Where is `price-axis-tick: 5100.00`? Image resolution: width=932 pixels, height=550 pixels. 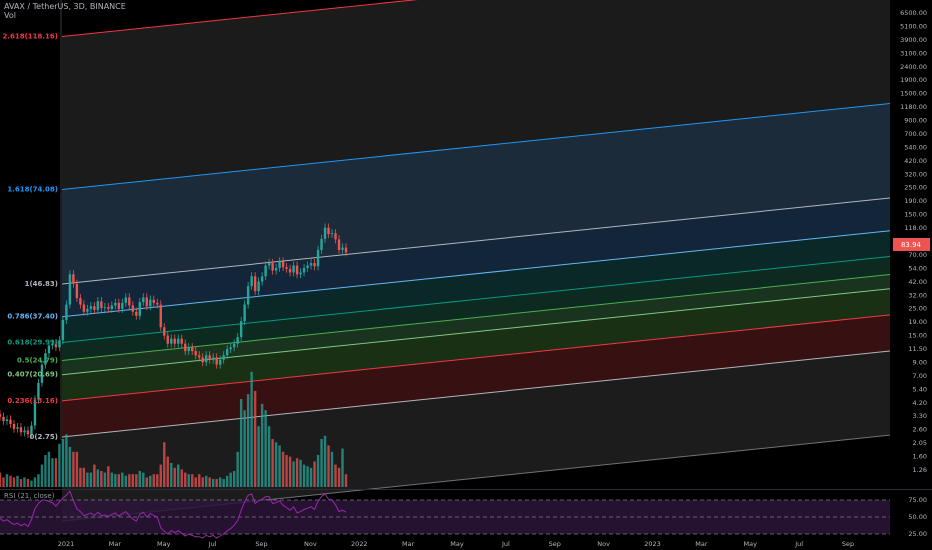
price-axis-tick: 5100.00 is located at coordinates (913, 26).